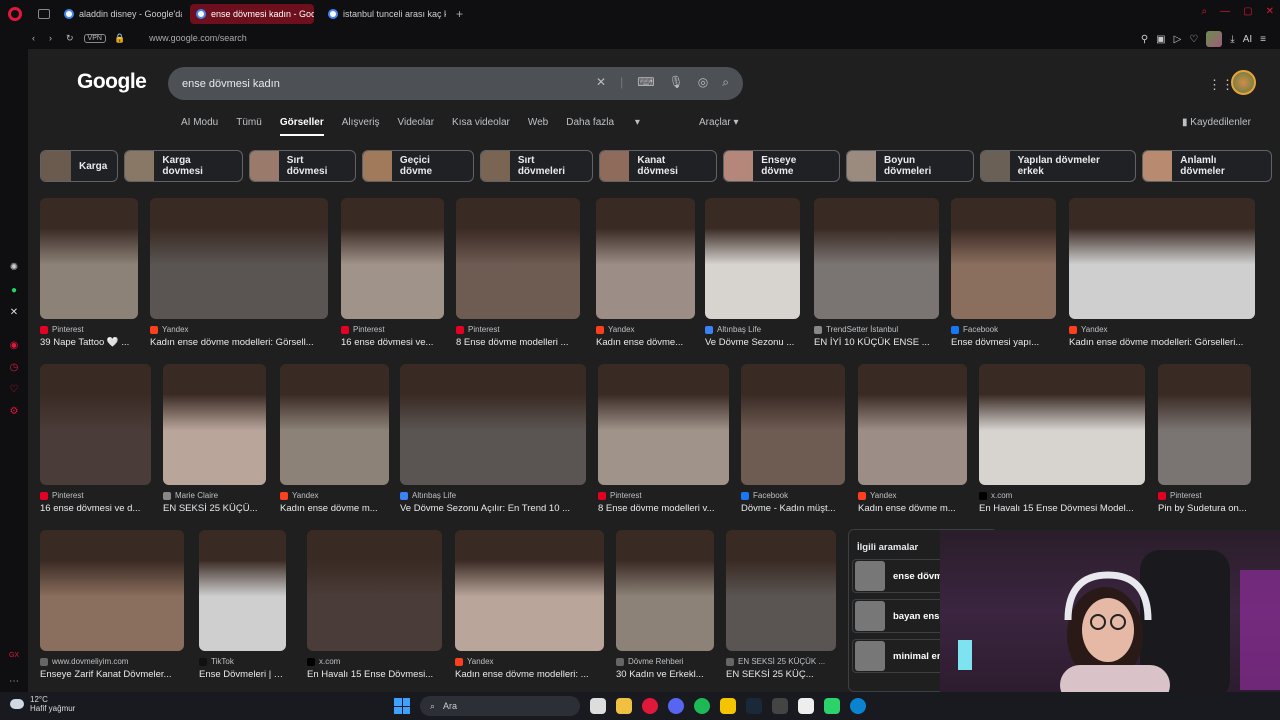 Image resolution: width=1280 pixels, height=720 pixels. I want to click on suggestion-chip: Kanat dövmesi, so click(658, 166).